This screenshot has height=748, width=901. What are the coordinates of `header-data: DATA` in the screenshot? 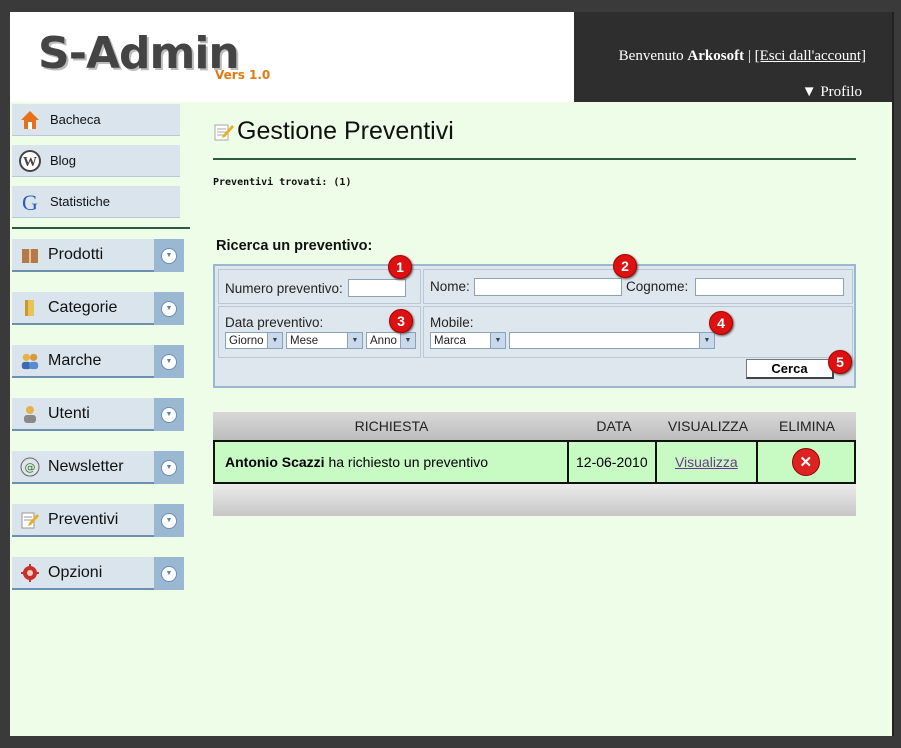 It's located at (614, 426).